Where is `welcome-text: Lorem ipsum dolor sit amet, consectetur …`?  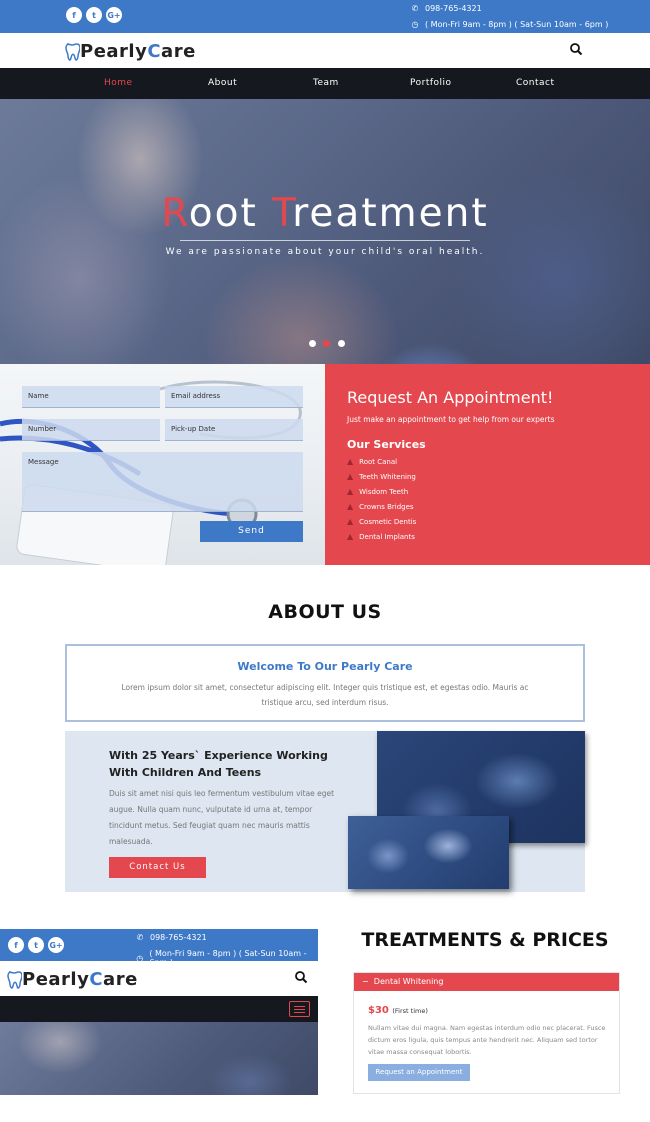
welcome-text: Lorem ipsum dolor sit amet, consectetur … is located at coordinates (325, 695).